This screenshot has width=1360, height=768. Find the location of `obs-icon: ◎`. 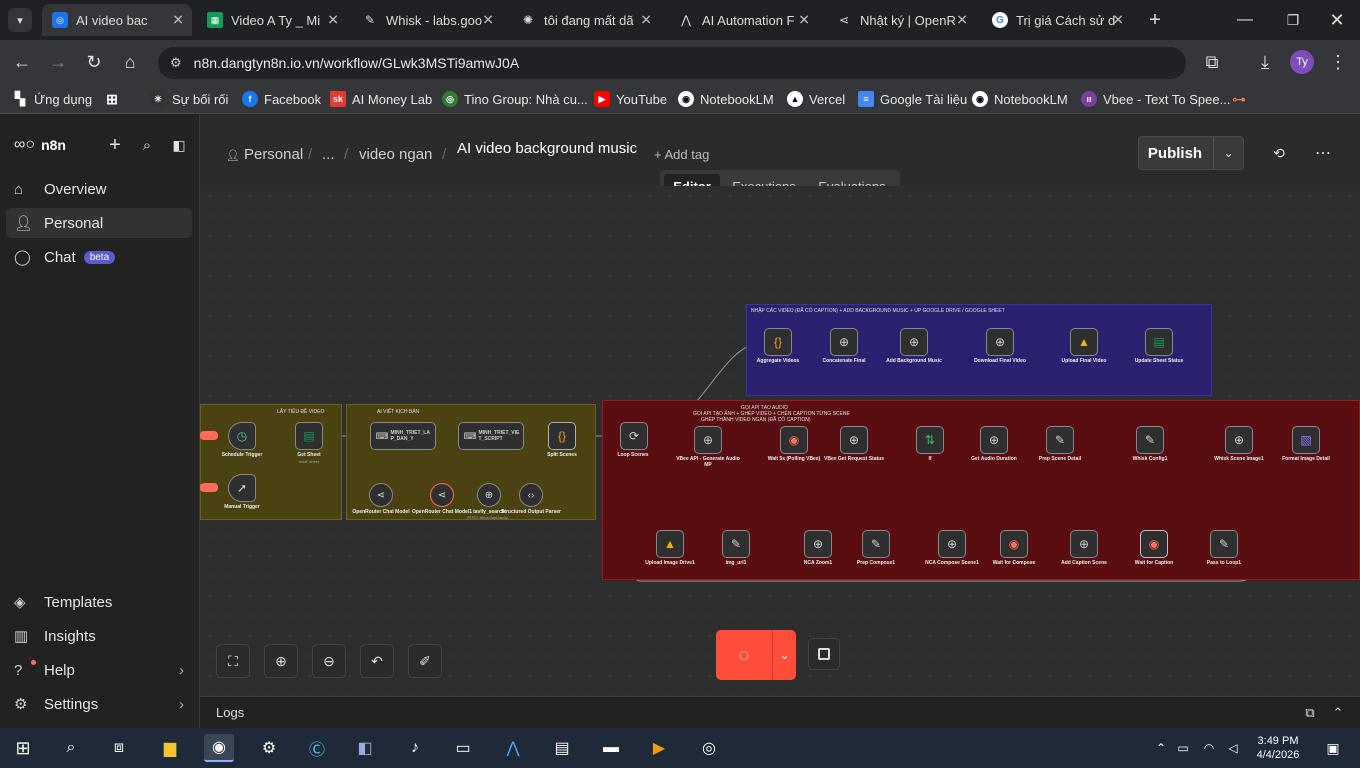

obs-icon: ◎ is located at coordinates (709, 748).